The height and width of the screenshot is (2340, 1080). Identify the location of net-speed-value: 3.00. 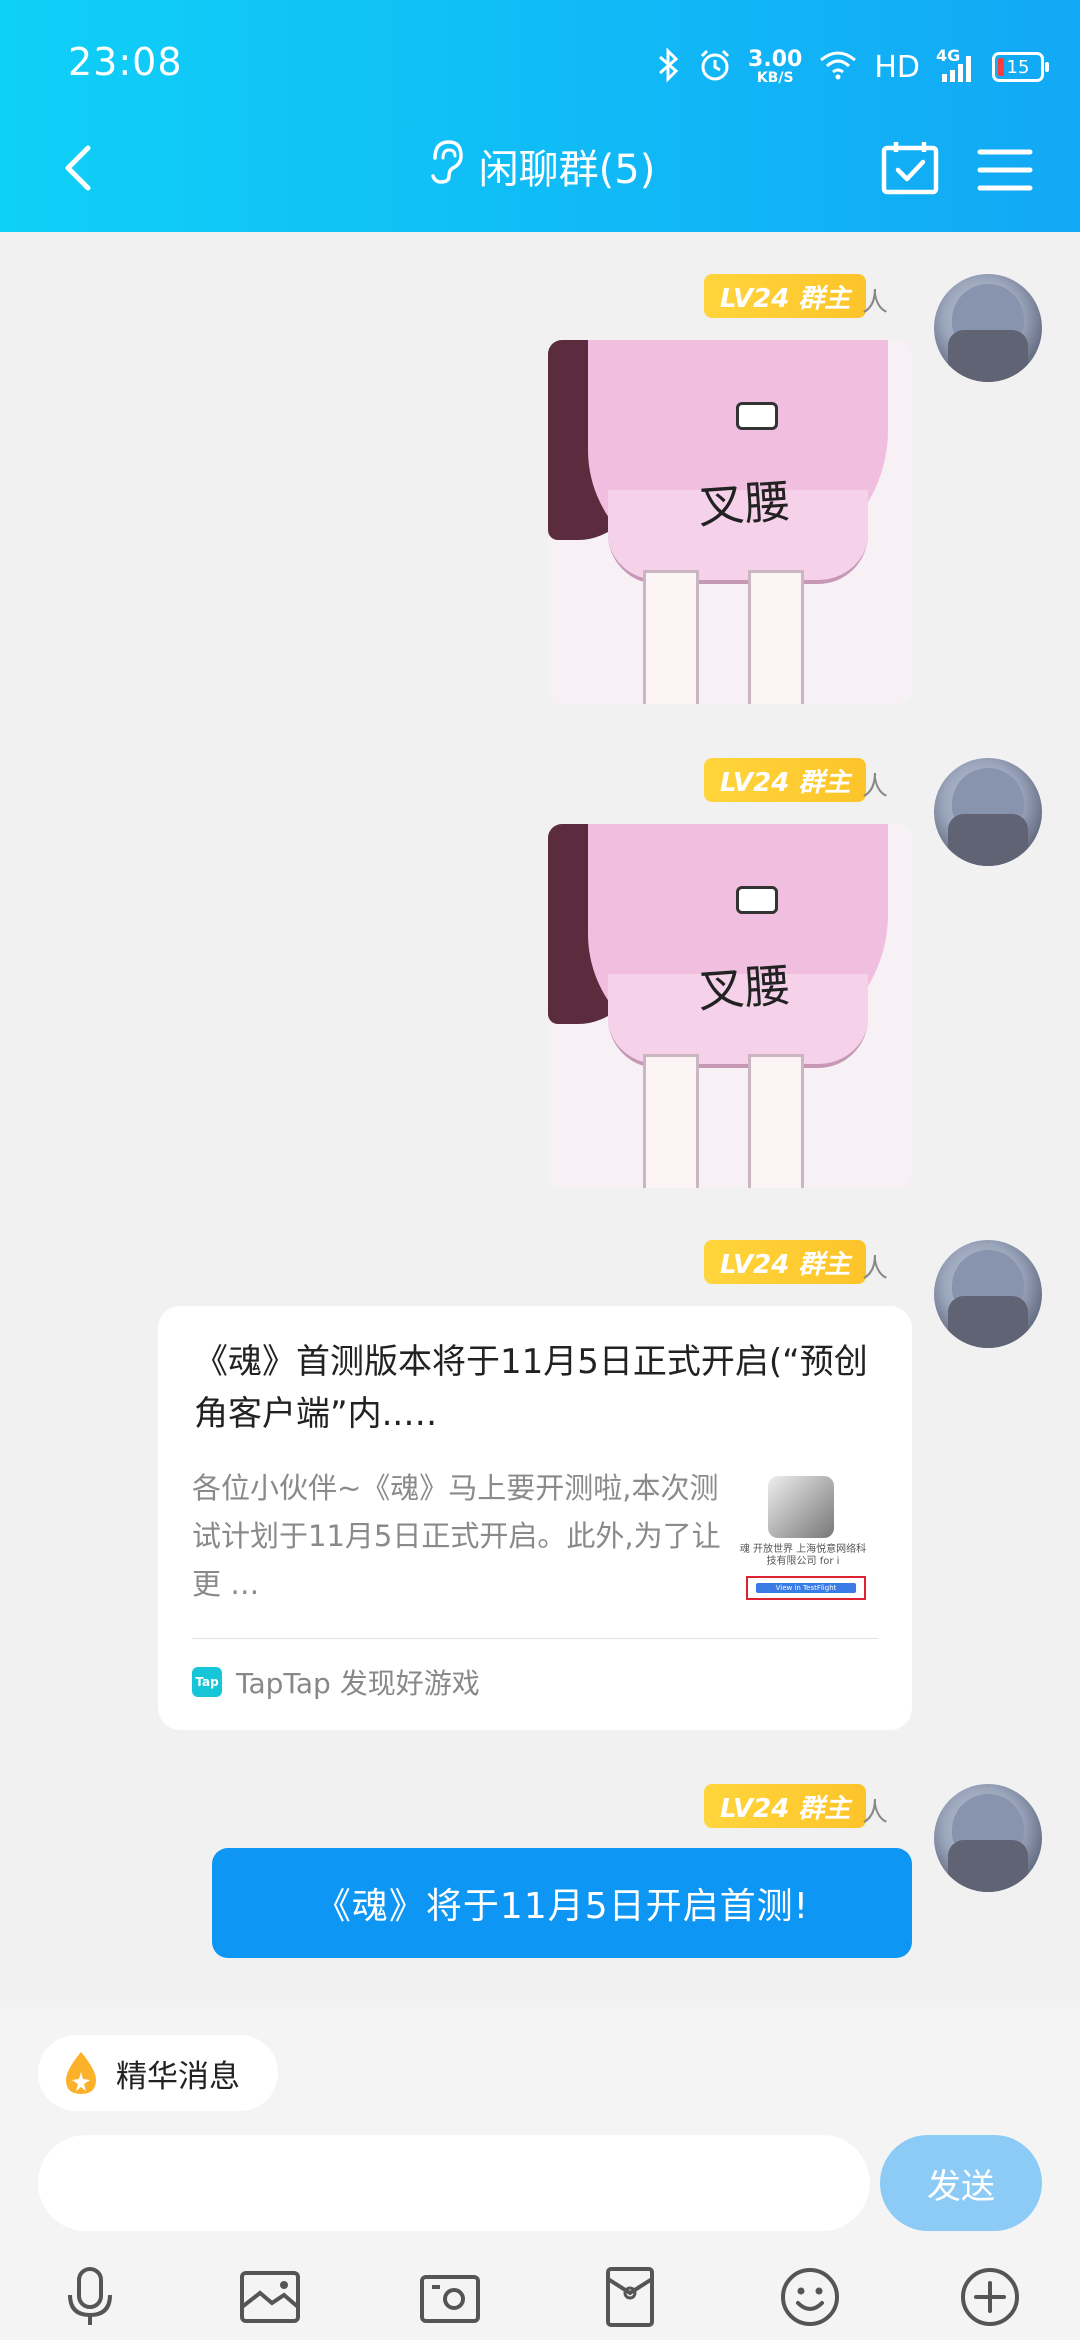
(775, 59).